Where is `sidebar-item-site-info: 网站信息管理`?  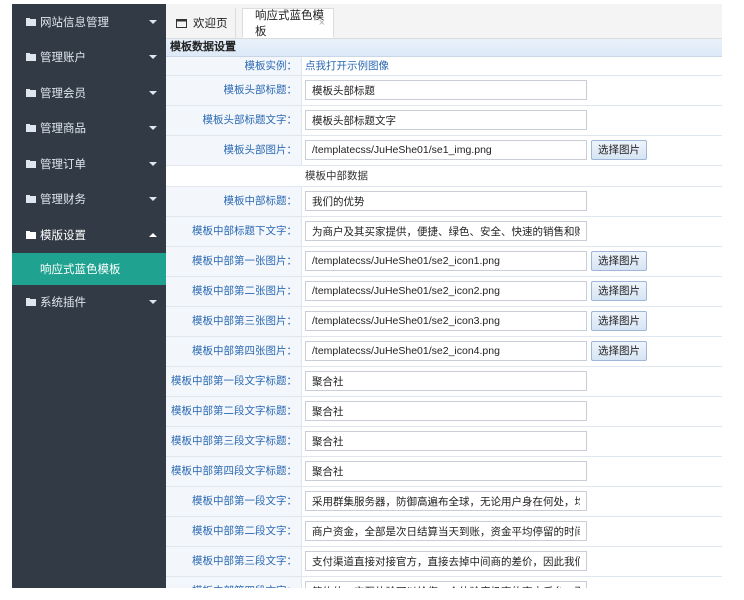
sidebar-item-site-info: 网站信息管理 is located at coordinates (89, 22).